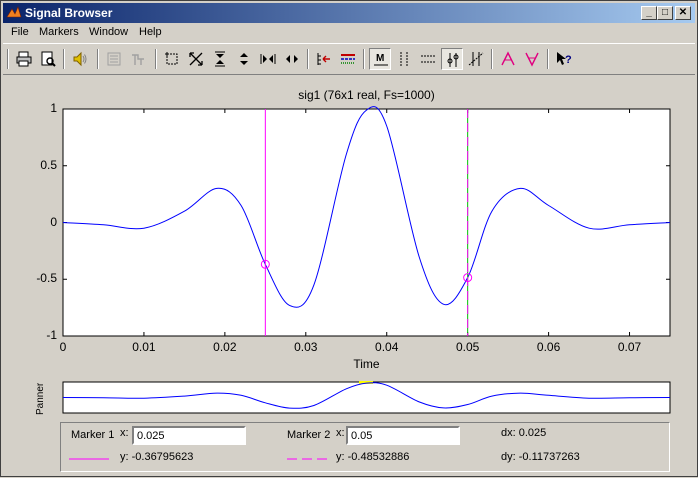 The image size is (698, 478). What do you see at coordinates (387, 347) in the screenshot?
I see `x-tick-label: 0.04` at bounding box center [387, 347].